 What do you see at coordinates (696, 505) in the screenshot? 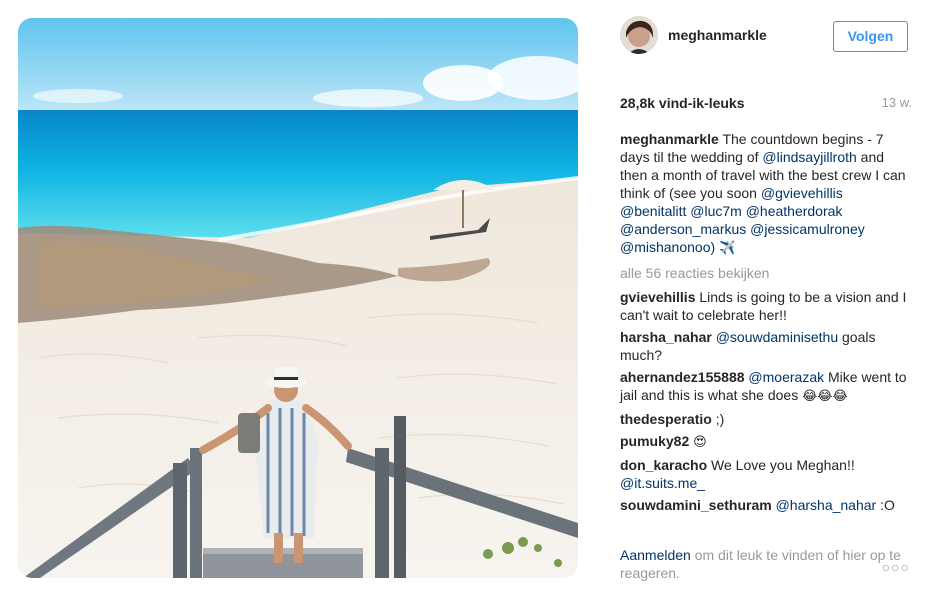
I see `comment-username: souwdamini_sethuram` at bounding box center [696, 505].